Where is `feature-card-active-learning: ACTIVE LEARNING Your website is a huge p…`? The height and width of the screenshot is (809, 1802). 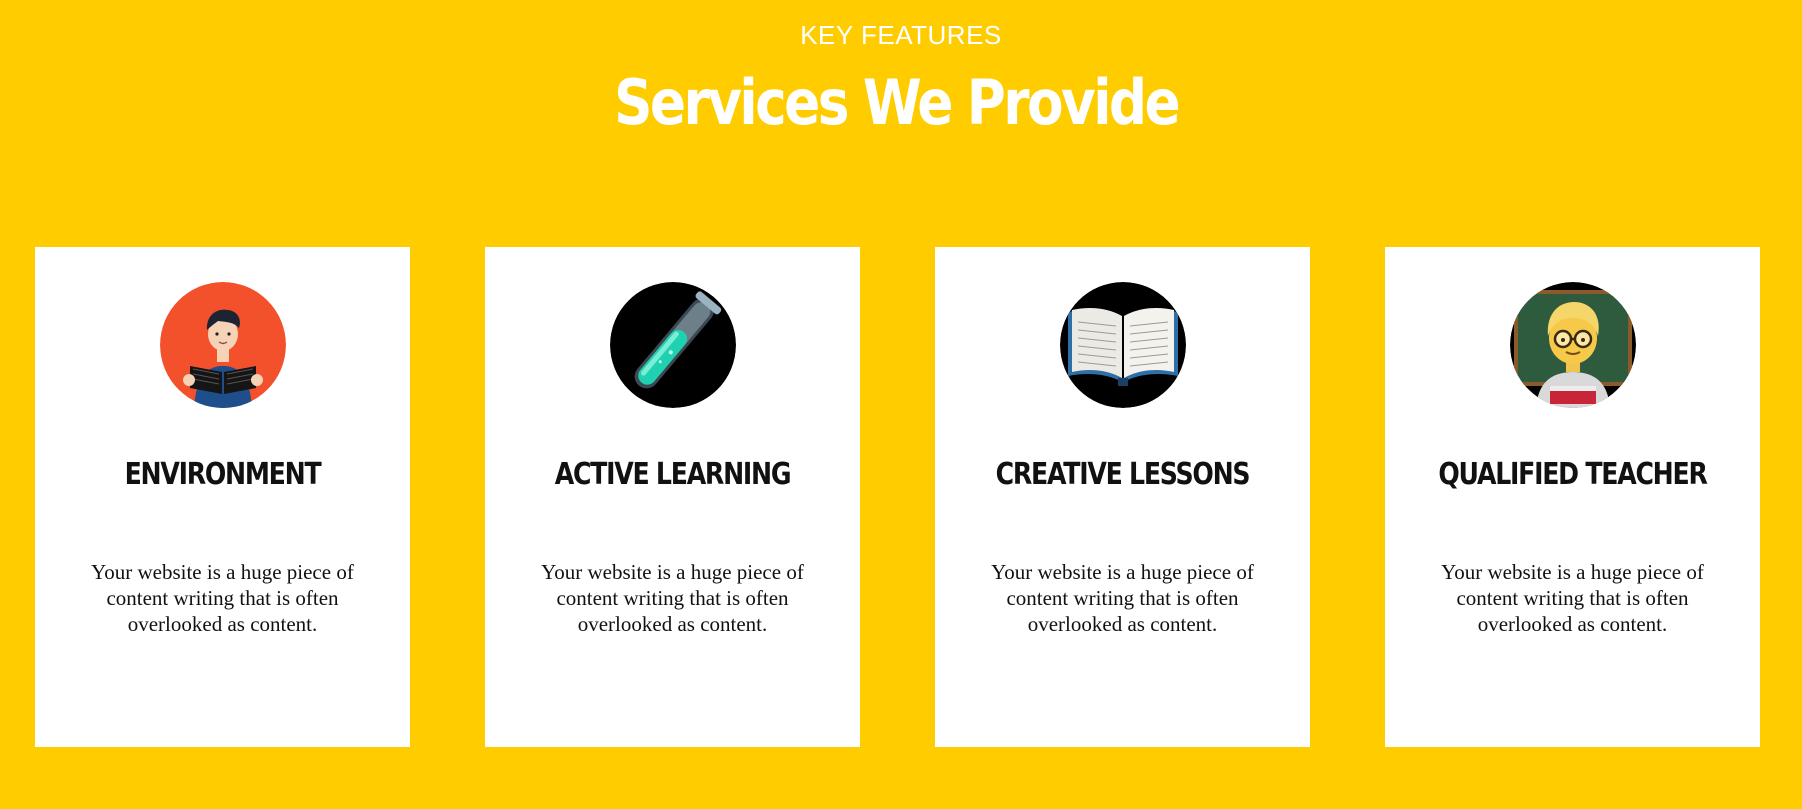
feature-card-active-learning: ACTIVE LEARNING Your website is a huge p… is located at coordinates (672, 497).